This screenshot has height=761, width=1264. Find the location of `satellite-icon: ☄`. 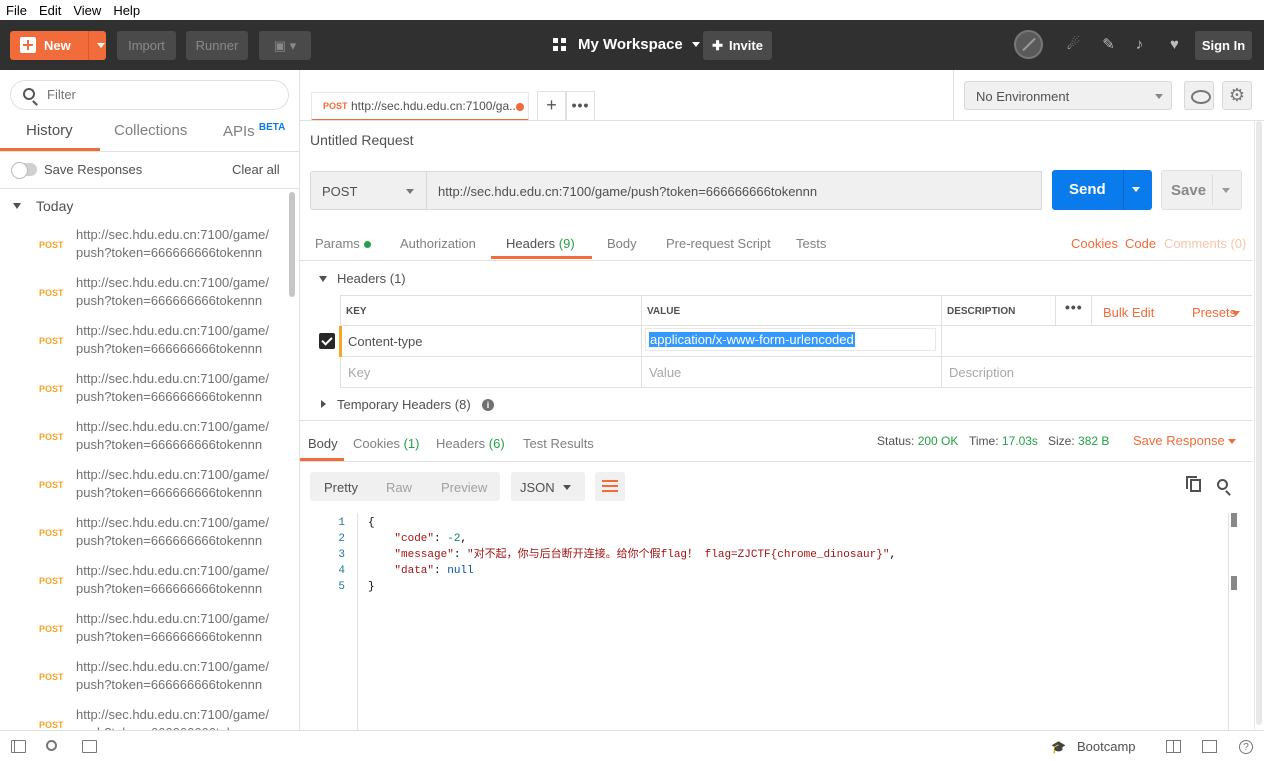

satellite-icon: ☄ is located at coordinates (1073, 45).